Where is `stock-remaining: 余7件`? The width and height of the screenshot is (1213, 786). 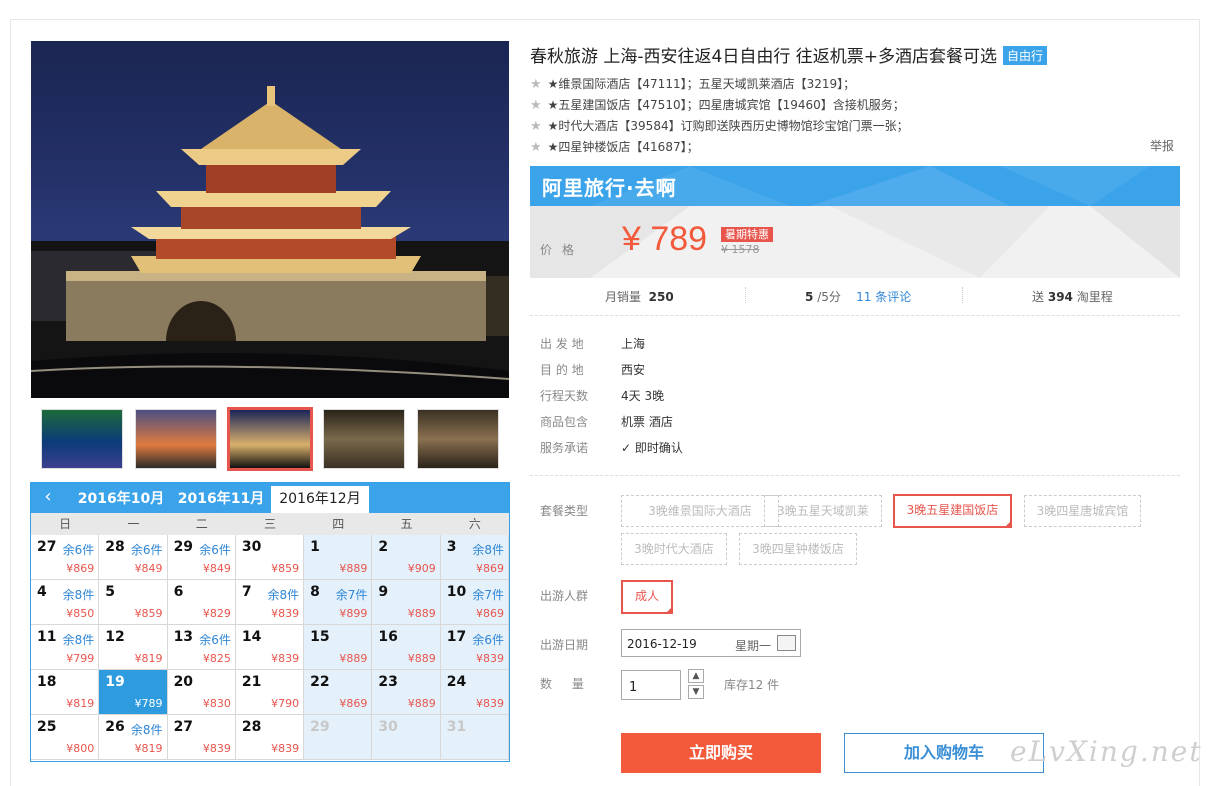 stock-remaining: 余7件 is located at coordinates (351, 595).